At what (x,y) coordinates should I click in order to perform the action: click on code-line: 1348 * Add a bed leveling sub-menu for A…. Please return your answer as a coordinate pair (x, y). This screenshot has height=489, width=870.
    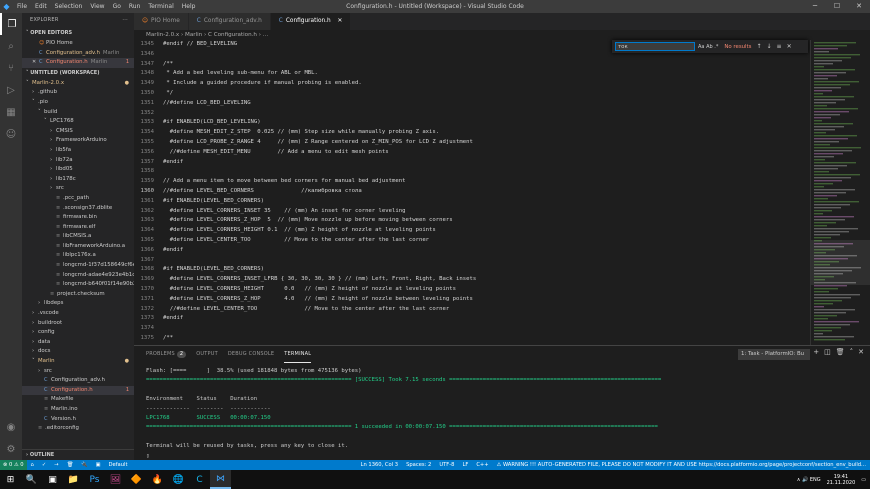
    Looking at the image, I should click on (472, 74).